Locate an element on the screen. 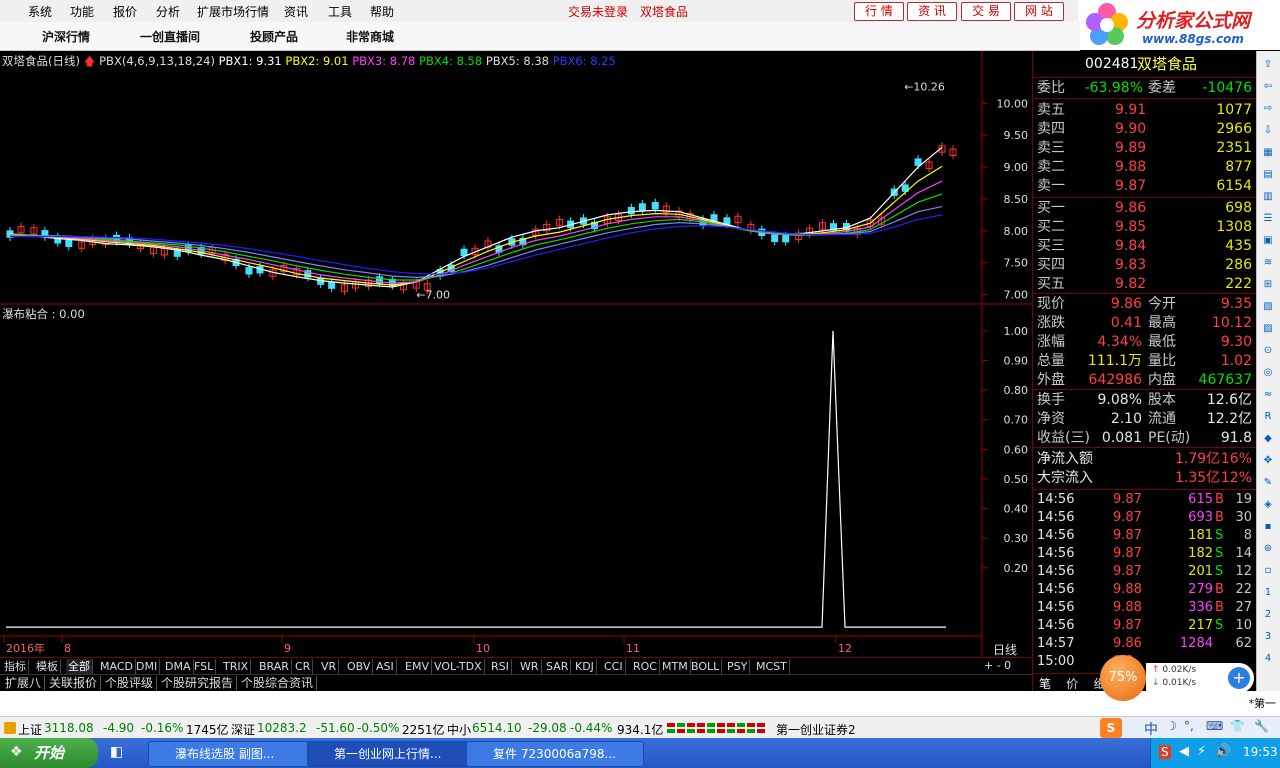 The image size is (1280, 768). punct-icon: °, is located at coordinates (1189, 726).